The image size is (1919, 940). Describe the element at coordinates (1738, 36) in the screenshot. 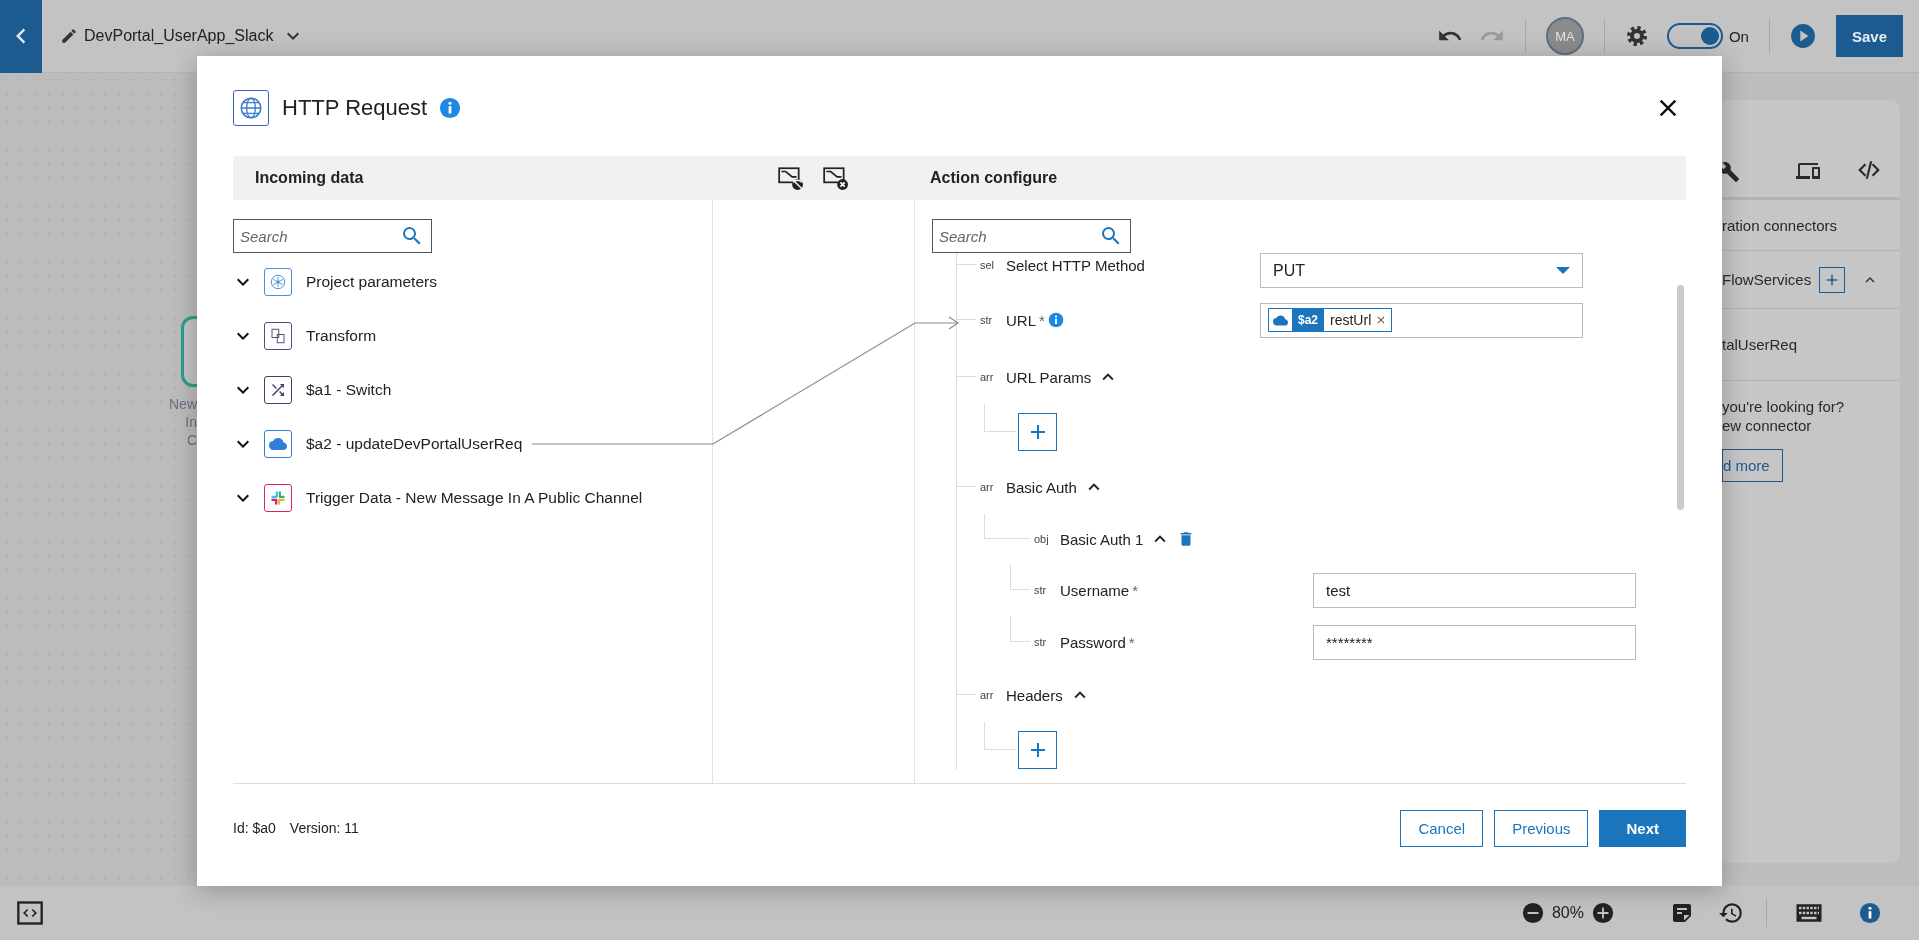

I see `toggle-label: On` at that location.